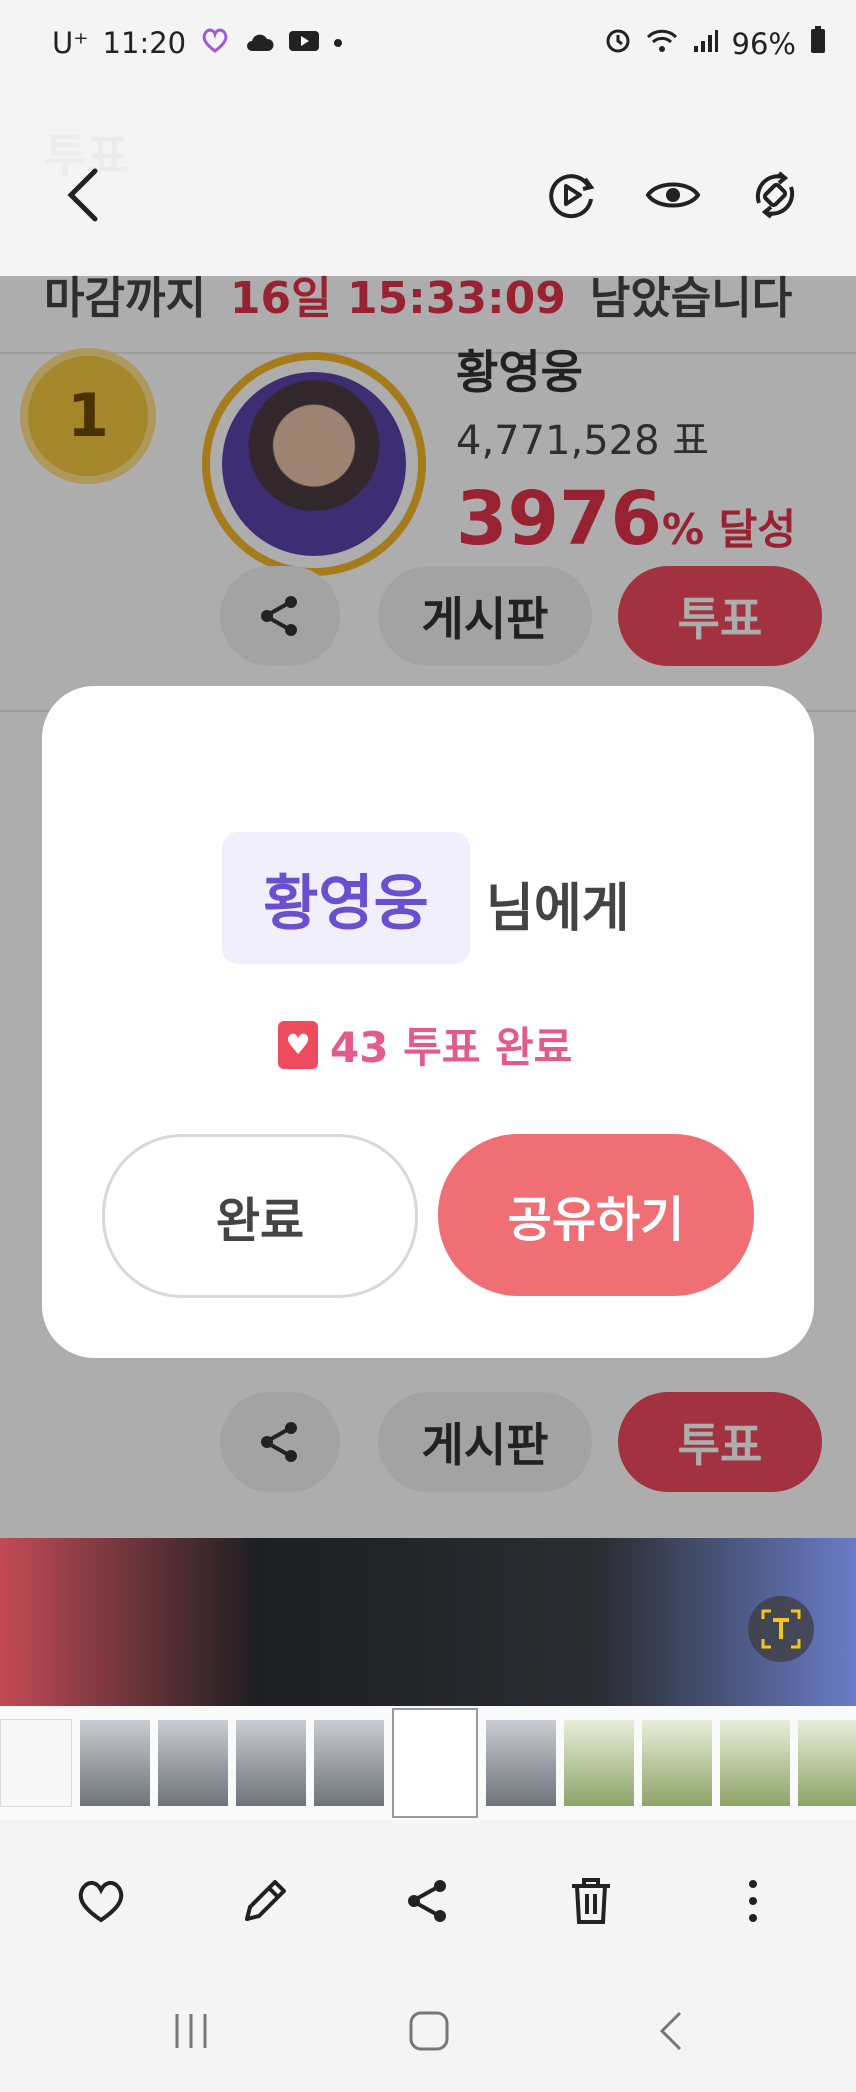  I want to click on status-right: 96%, so click(715, 43).